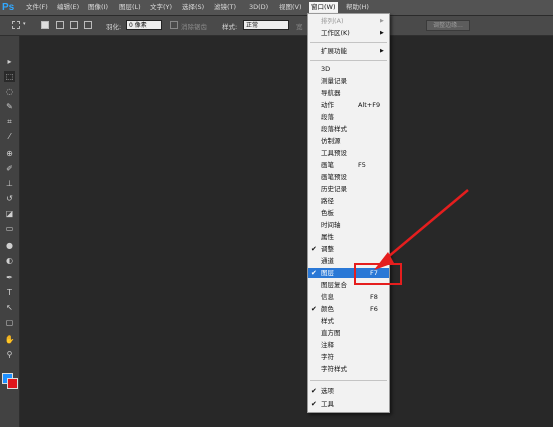 The width and height of the screenshot is (553, 427). What do you see at coordinates (88, 25) in the screenshot?
I see `intersect-selection-icon` at bounding box center [88, 25].